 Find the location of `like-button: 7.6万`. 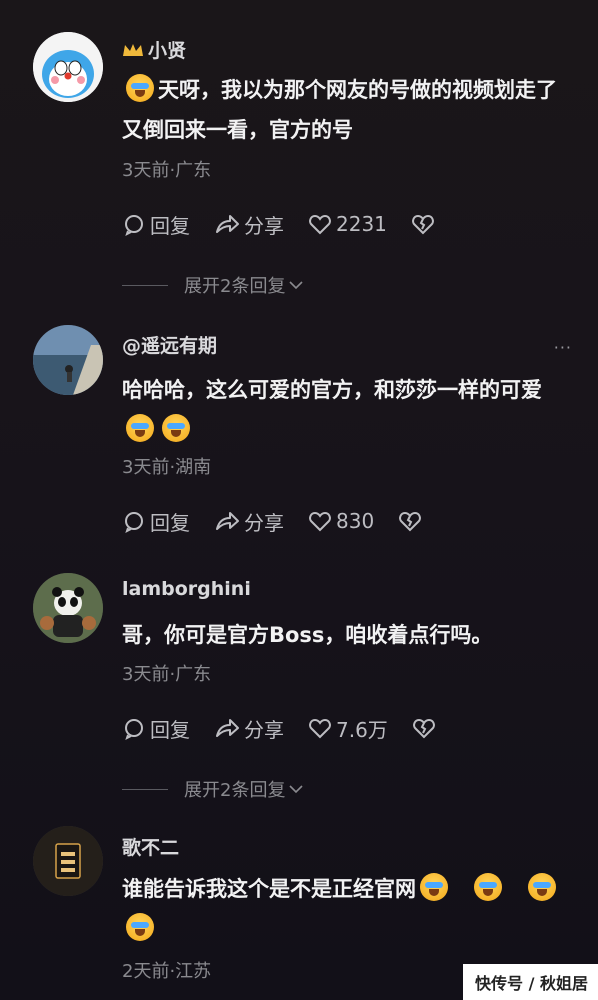

like-button: 7.6万 is located at coordinates (348, 728).